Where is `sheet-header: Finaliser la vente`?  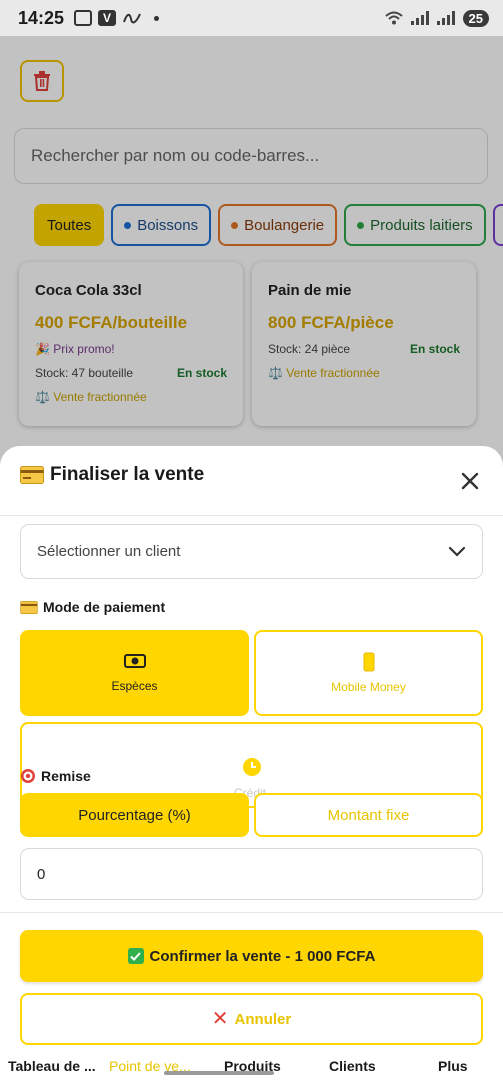 sheet-header: Finaliser la vente is located at coordinates (251, 481).